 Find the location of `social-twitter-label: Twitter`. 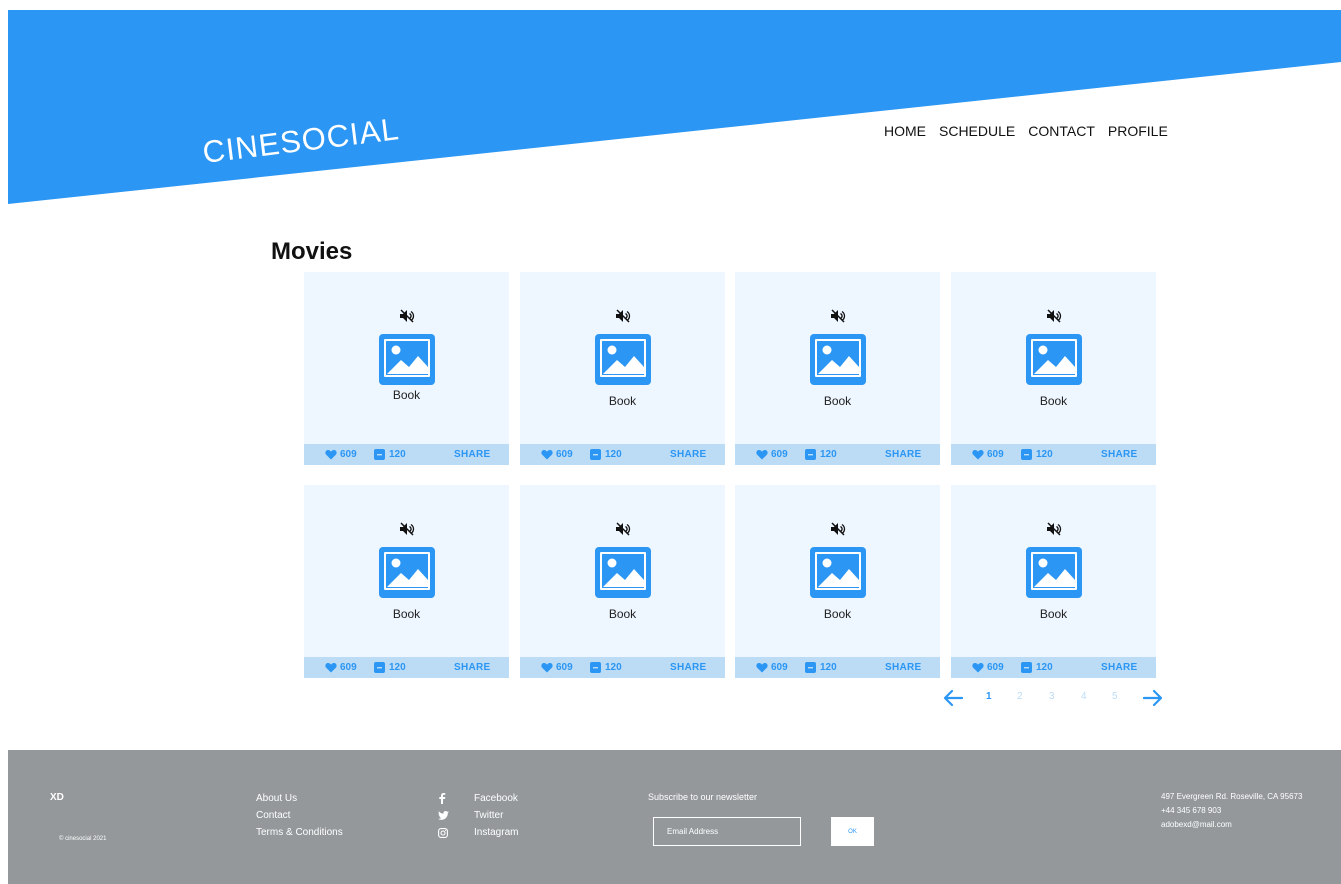

social-twitter-label: Twitter is located at coordinates (489, 815).